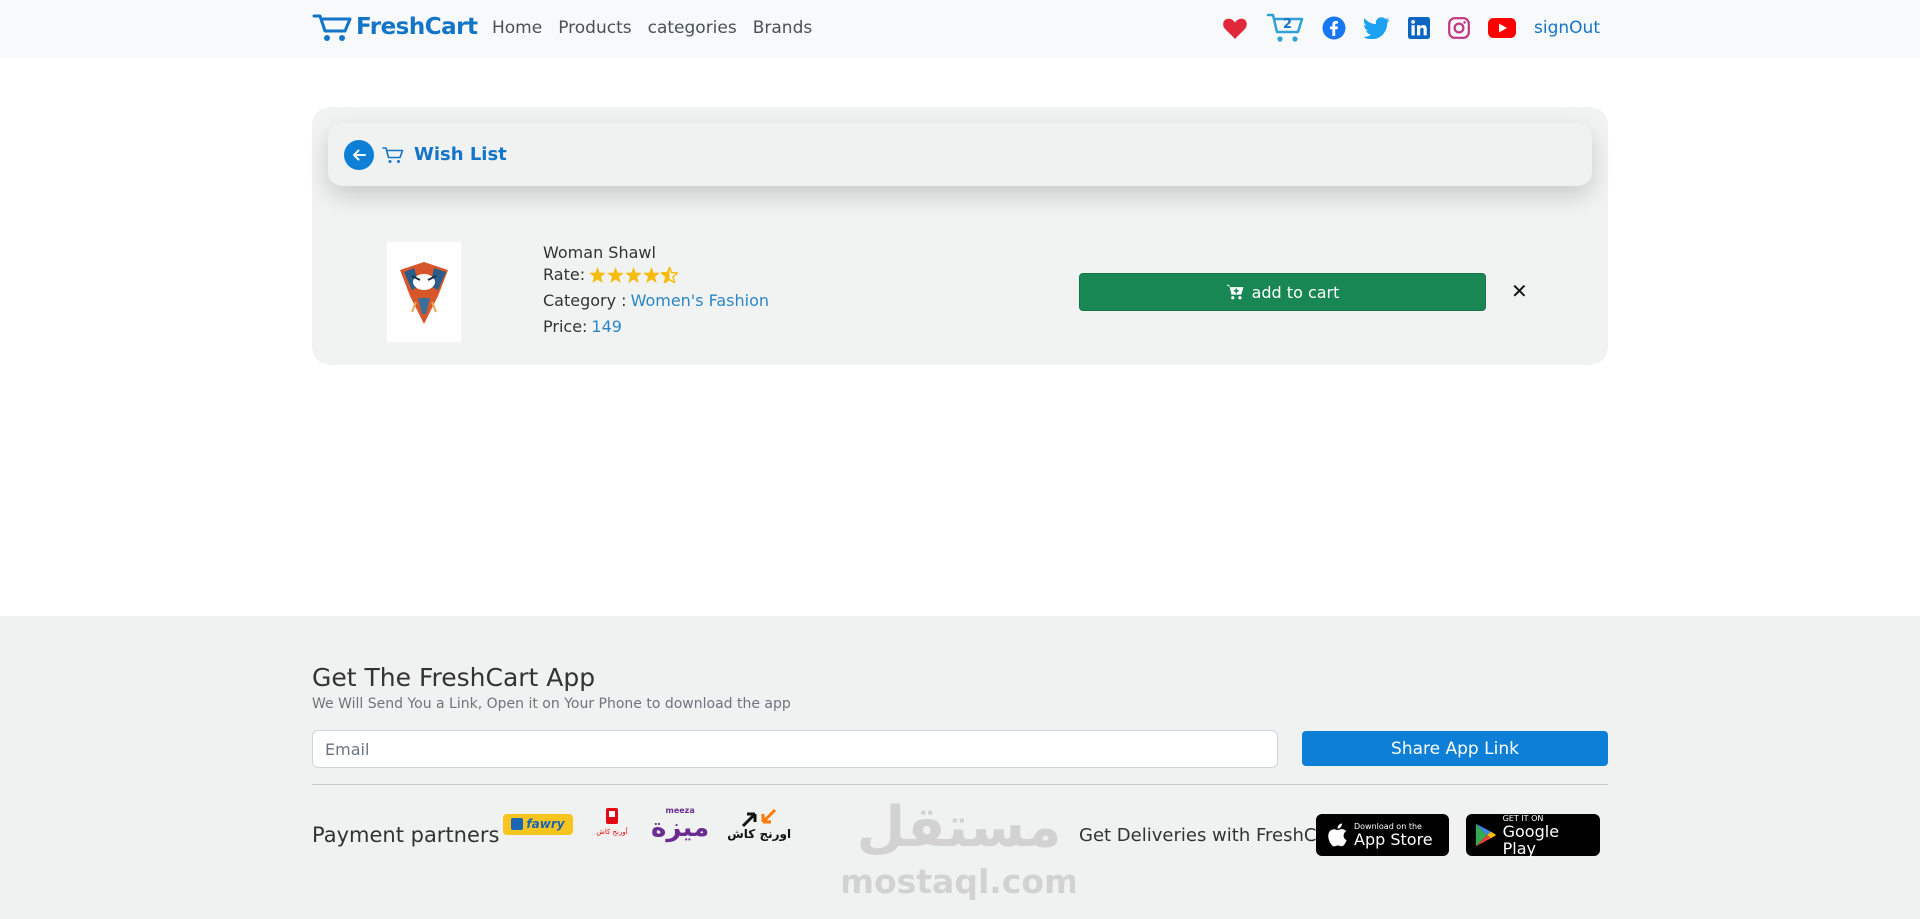  Describe the element at coordinates (656, 327) in the screenshot. I see `product-price: Price: 149` at that location.